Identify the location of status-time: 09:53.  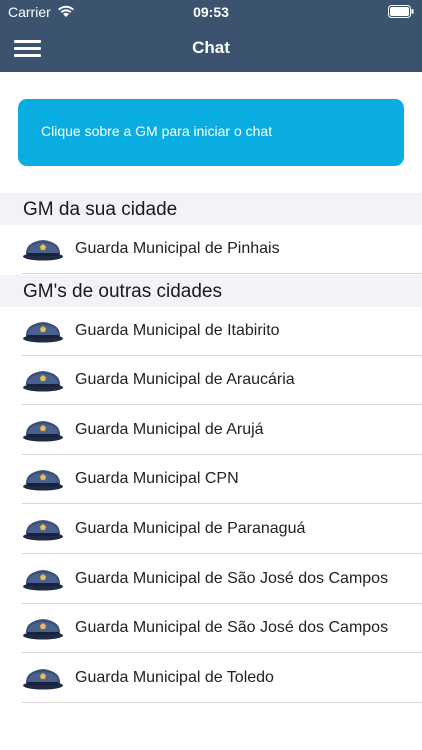
(211, 12).